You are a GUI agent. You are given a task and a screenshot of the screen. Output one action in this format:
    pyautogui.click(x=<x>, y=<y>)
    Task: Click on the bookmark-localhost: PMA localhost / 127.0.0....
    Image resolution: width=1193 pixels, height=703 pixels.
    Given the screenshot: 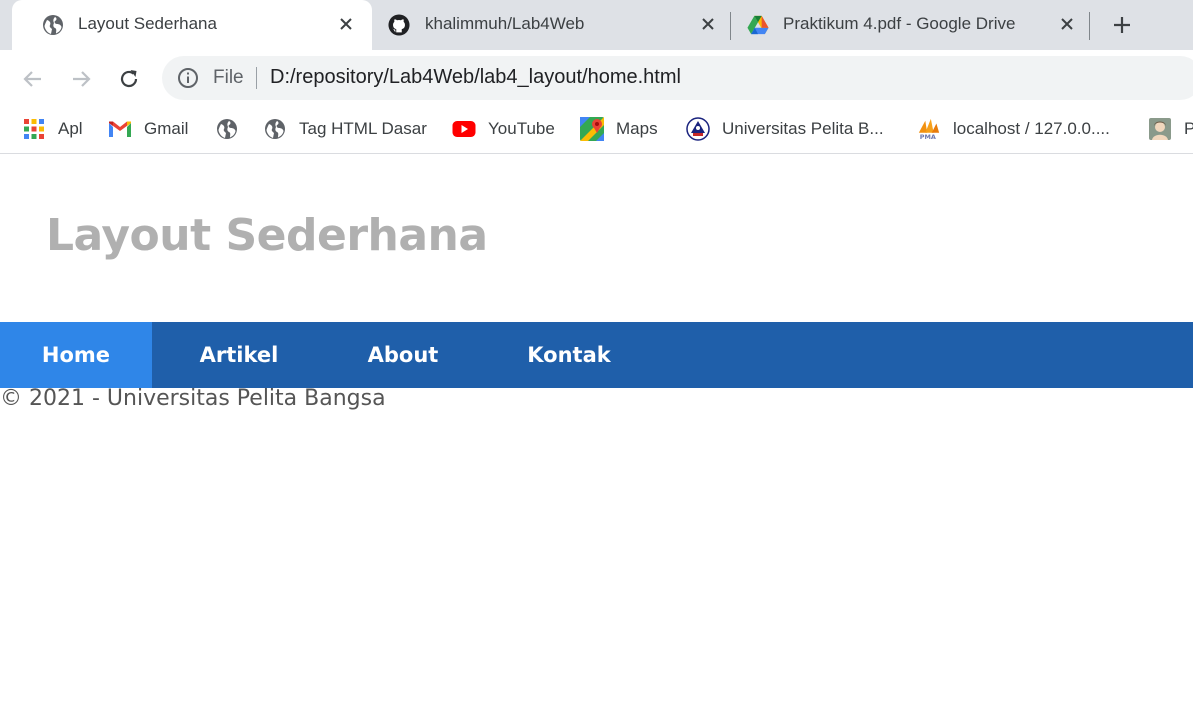 What is the action you would take?
    pyautogui.click(x=1013, y=129)
    